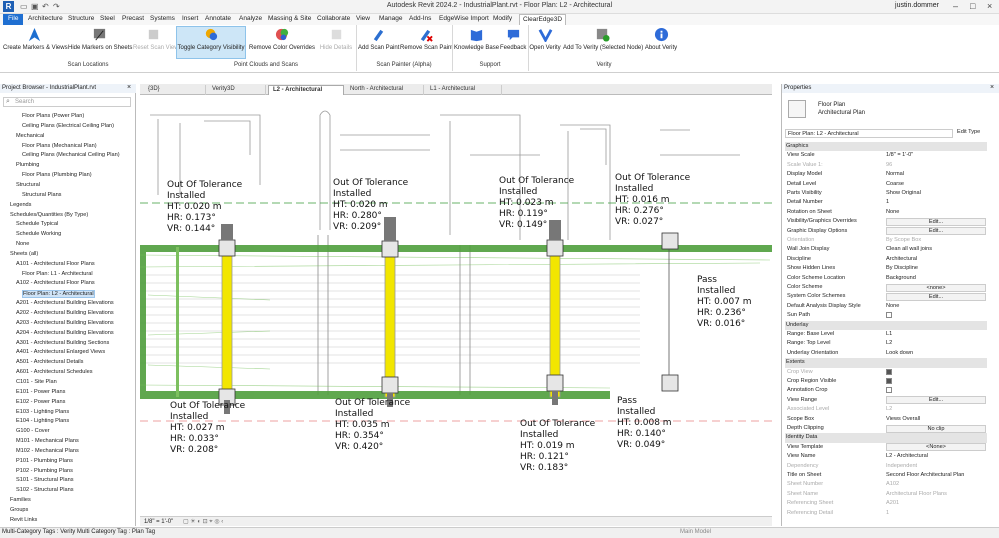  I want to click on add-to-verity-button: Add To Verity (Selected Node), so click(603, 39).